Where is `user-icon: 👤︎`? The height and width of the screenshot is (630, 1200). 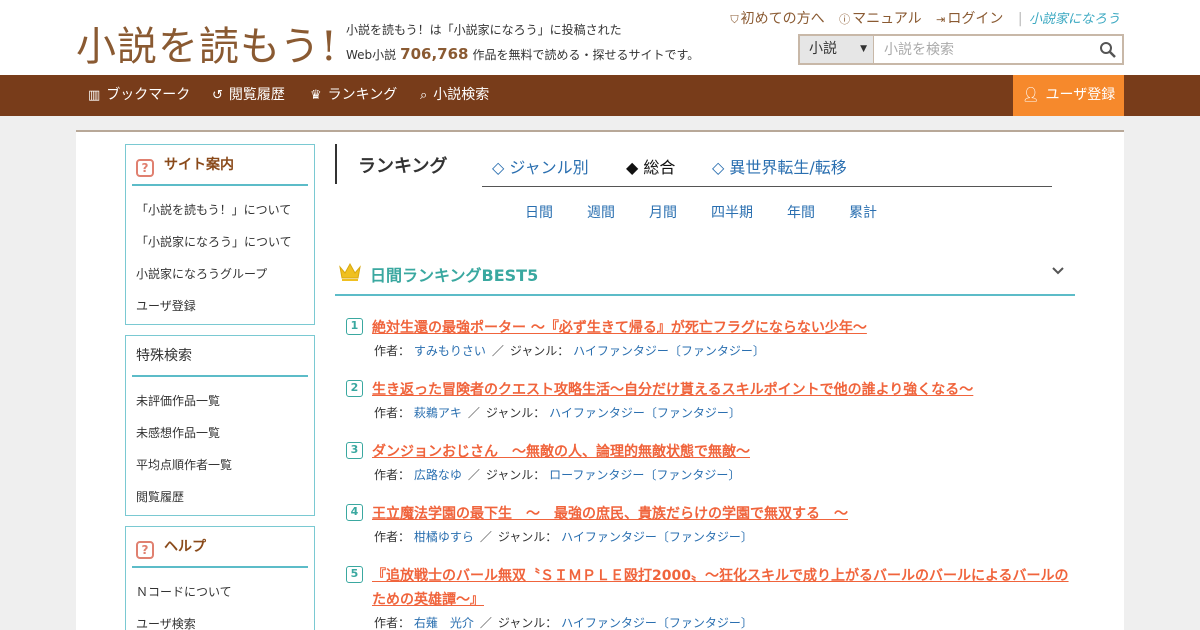 user-icon: 👤︎ is located at coordinates (1030, 95).